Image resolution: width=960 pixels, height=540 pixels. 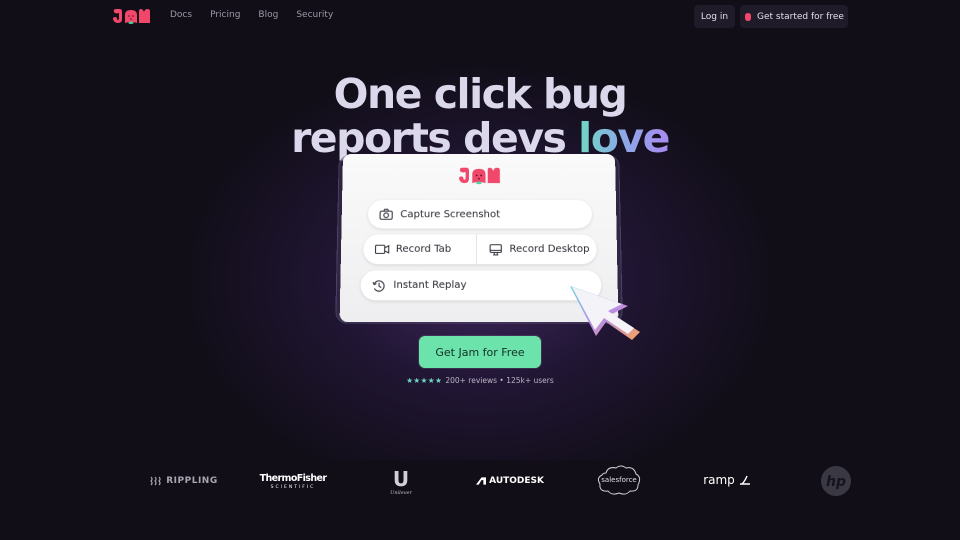 I want to click on record-desktop-button: Record Desktop, so click(x=533, y=250).